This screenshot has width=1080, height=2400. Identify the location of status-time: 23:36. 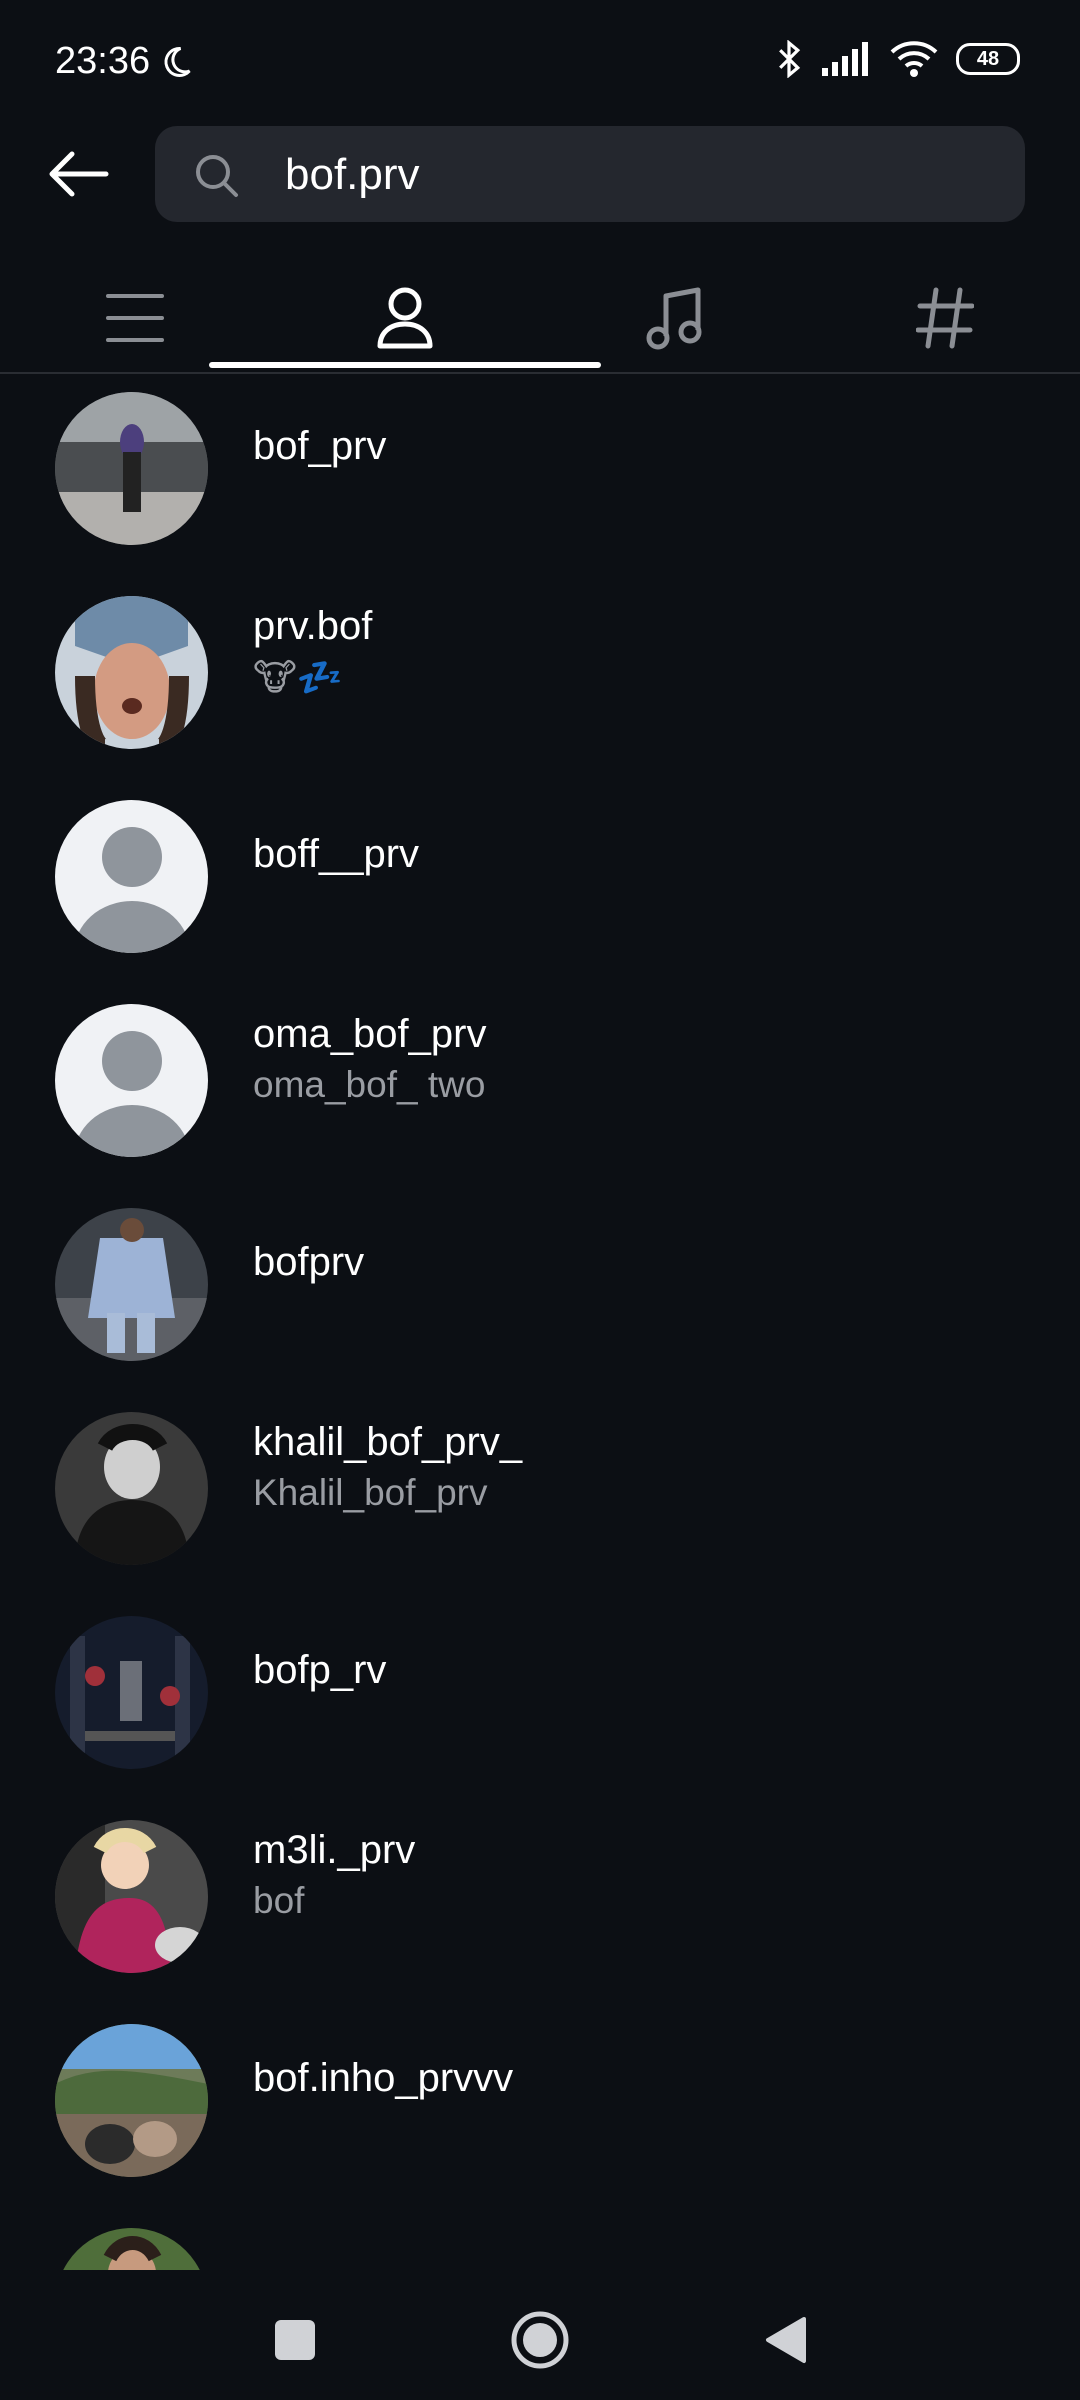
(124, 61).